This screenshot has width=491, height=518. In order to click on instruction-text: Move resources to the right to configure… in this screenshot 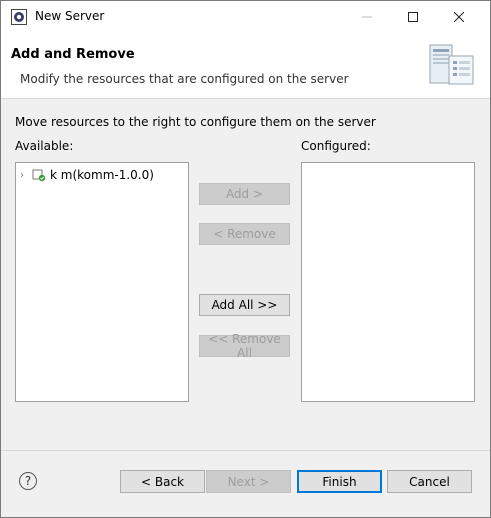, I will do `click(195, 122)`.